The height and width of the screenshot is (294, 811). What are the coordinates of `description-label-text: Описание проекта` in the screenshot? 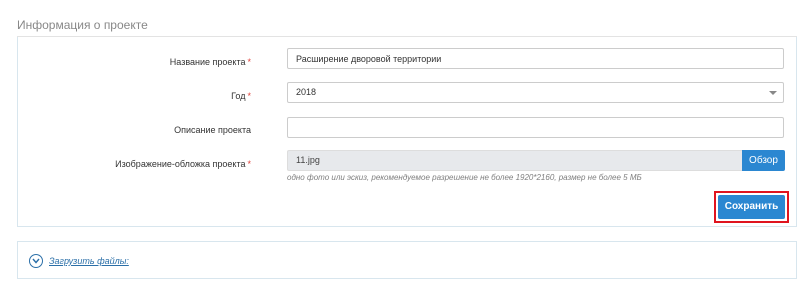 It's located at (212, 130).